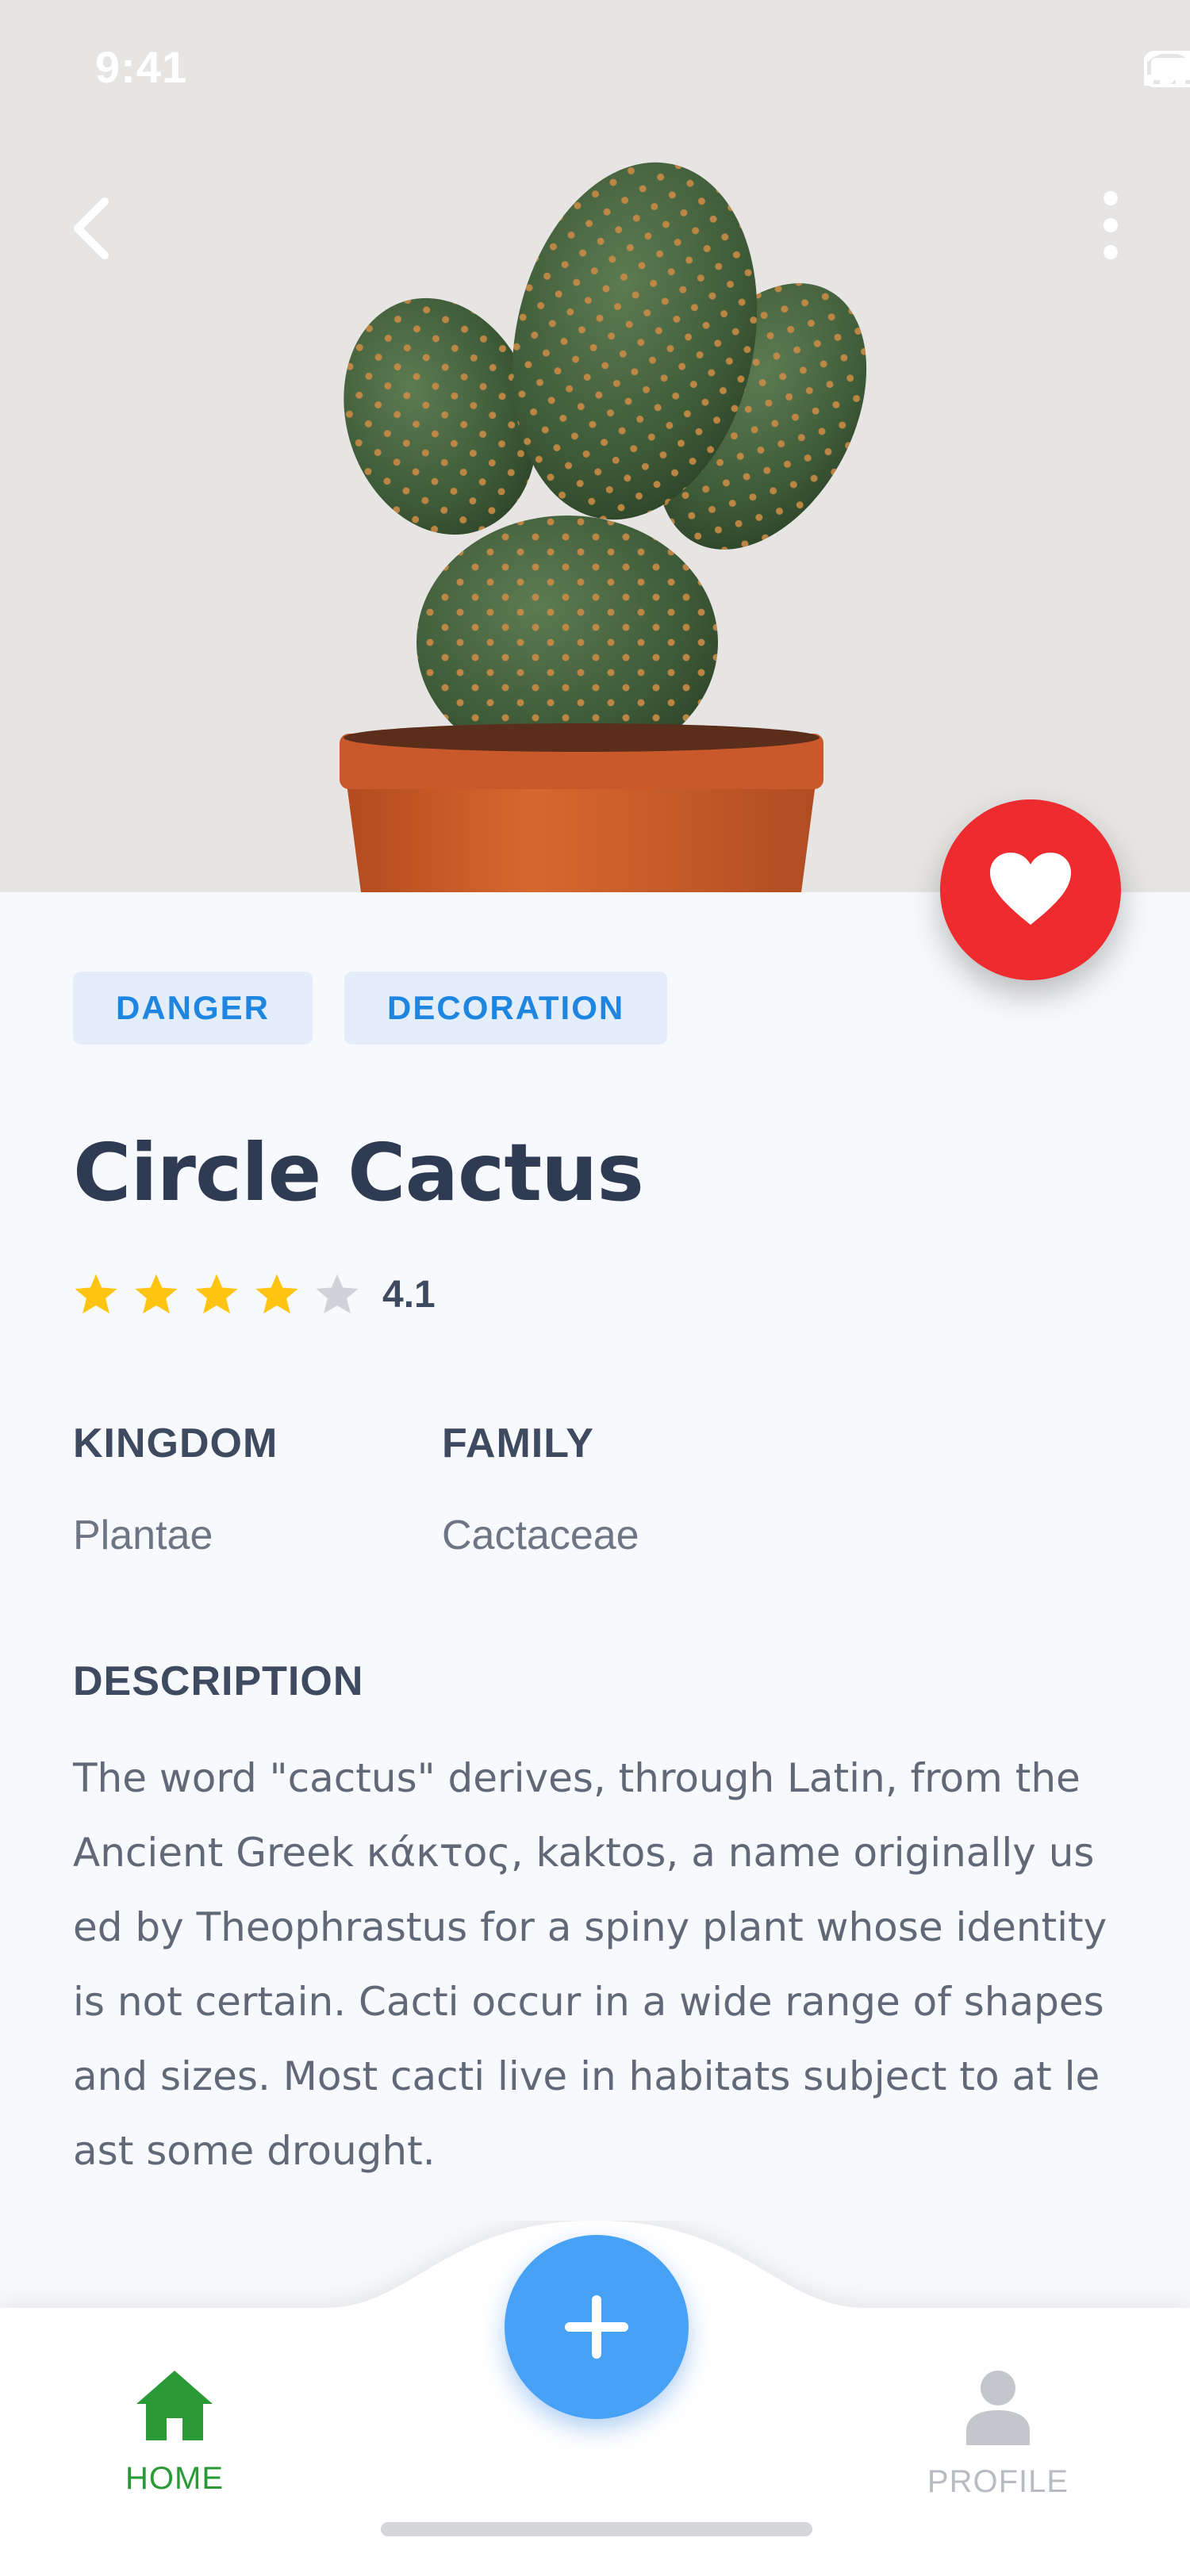 This screenshot has height=2576, width=1190. I want to click on home-icon, so click(174, 2406).